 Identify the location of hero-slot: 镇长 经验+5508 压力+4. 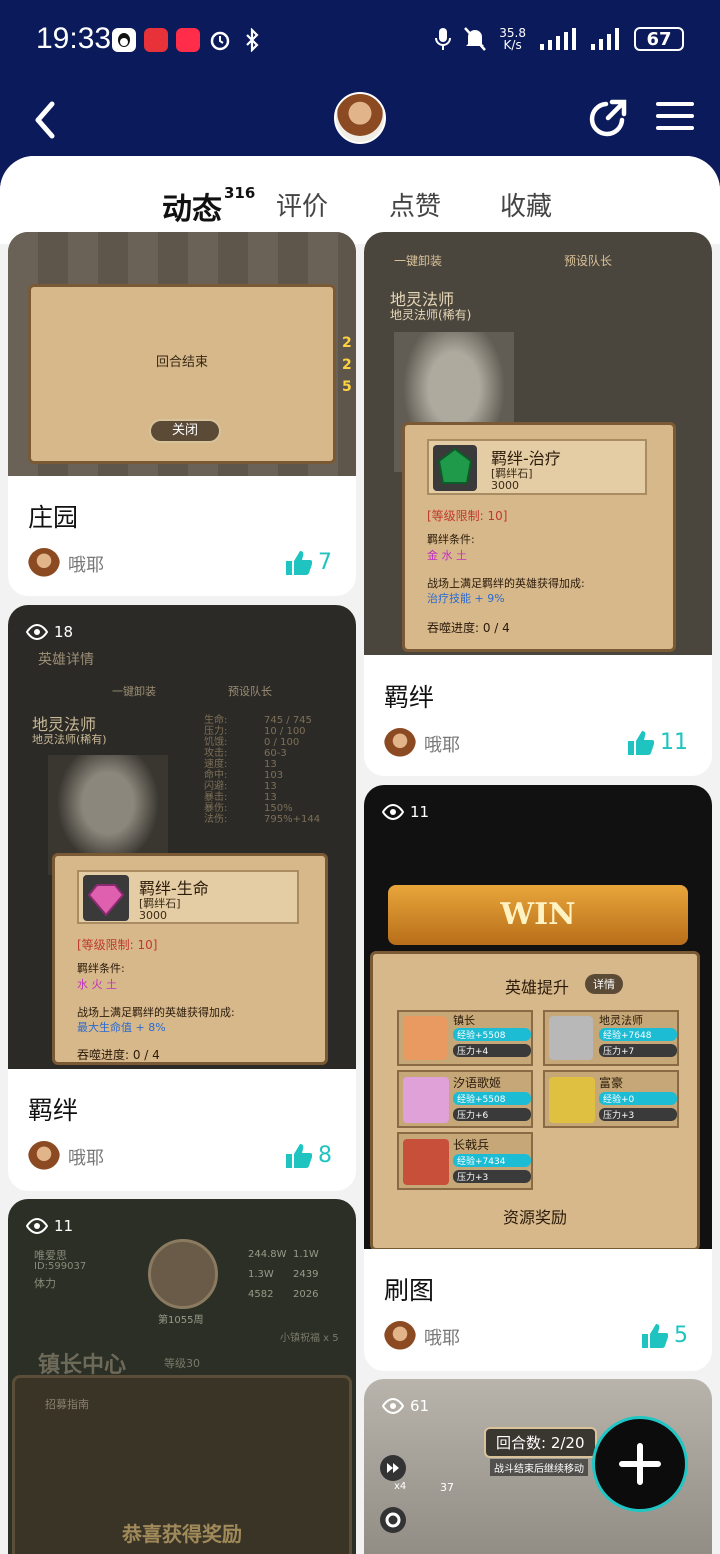
(465, 1038).